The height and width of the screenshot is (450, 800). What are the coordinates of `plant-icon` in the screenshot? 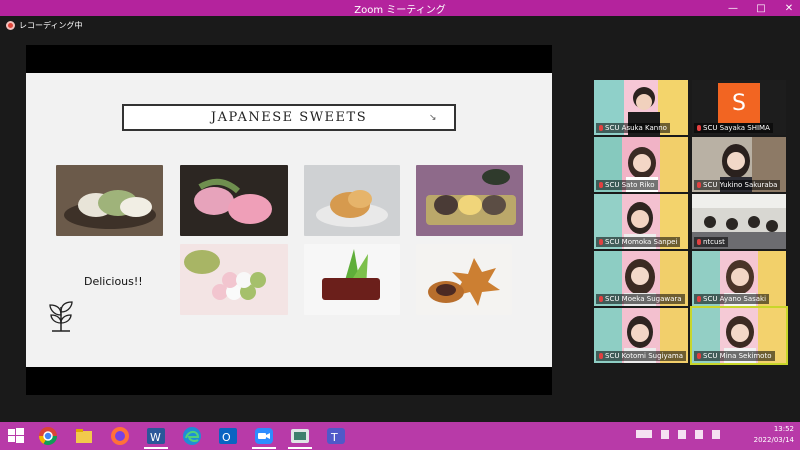 It's located at (61, 316).